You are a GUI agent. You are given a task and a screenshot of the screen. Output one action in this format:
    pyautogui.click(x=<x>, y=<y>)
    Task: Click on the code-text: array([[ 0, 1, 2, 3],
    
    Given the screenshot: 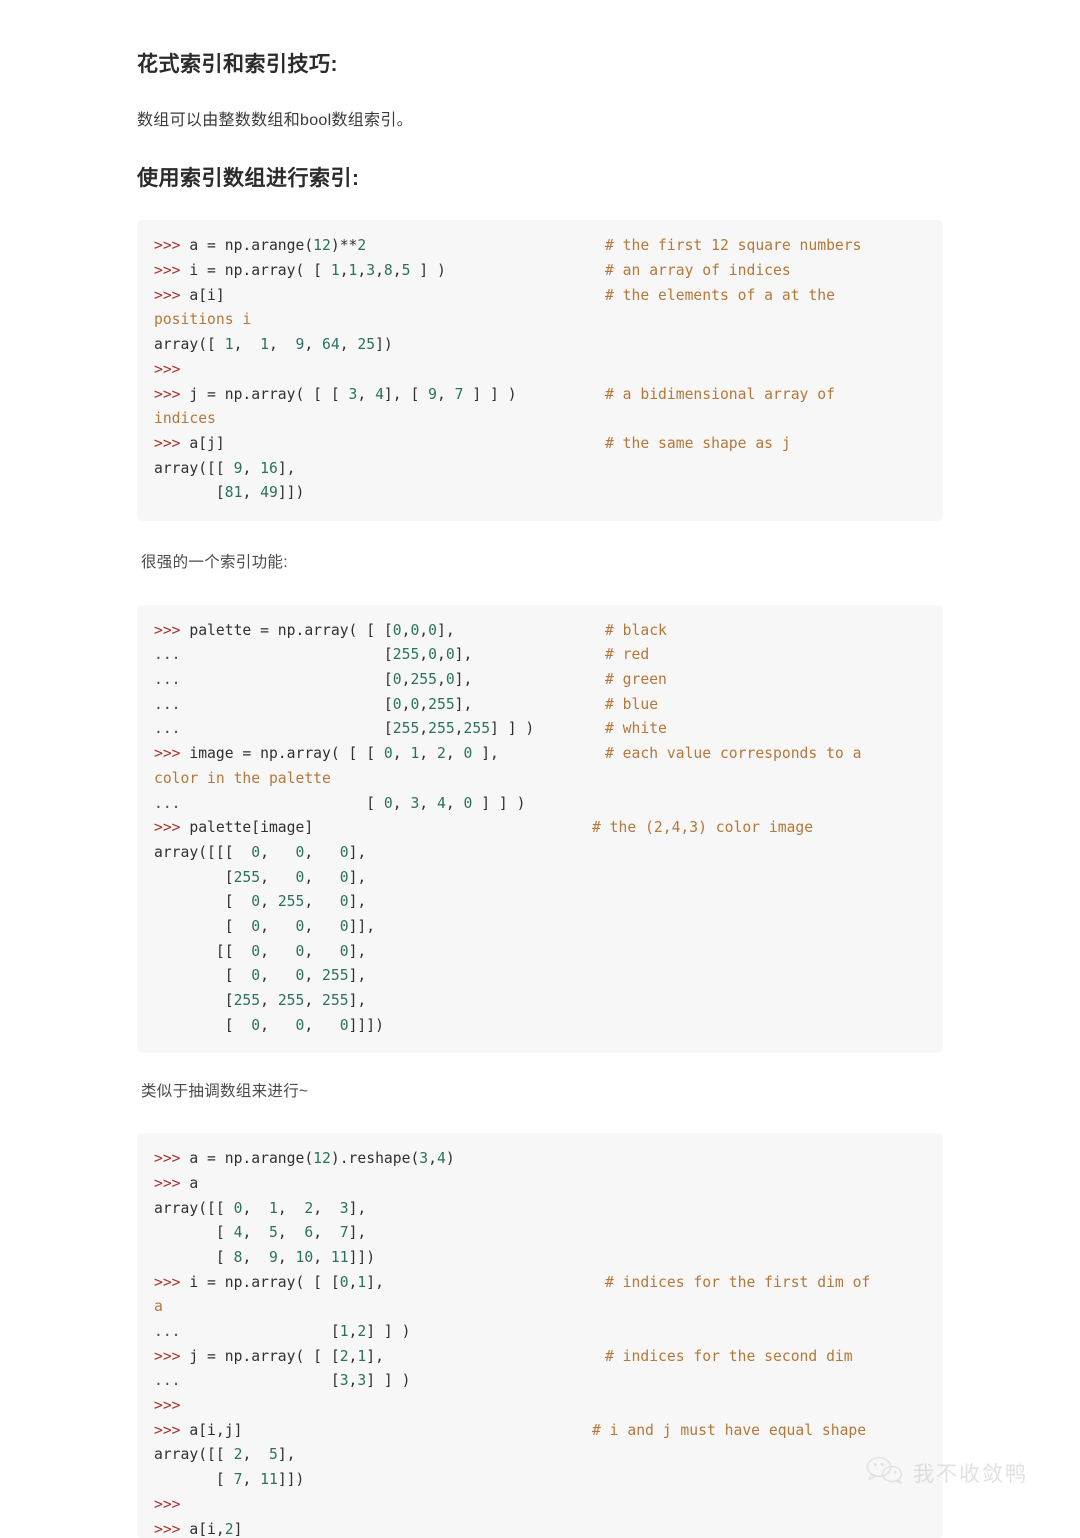 What is the action you would take?
    pyautogui.click(x=260, y=1208)
    